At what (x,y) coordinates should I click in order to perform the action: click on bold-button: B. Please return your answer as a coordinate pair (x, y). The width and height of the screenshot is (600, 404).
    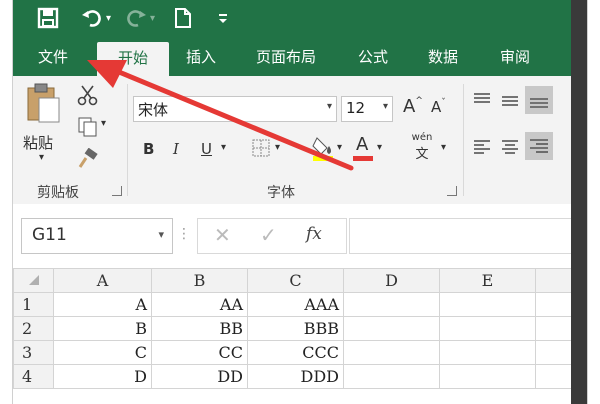
    Looking at the image, I should click on (148, 149).